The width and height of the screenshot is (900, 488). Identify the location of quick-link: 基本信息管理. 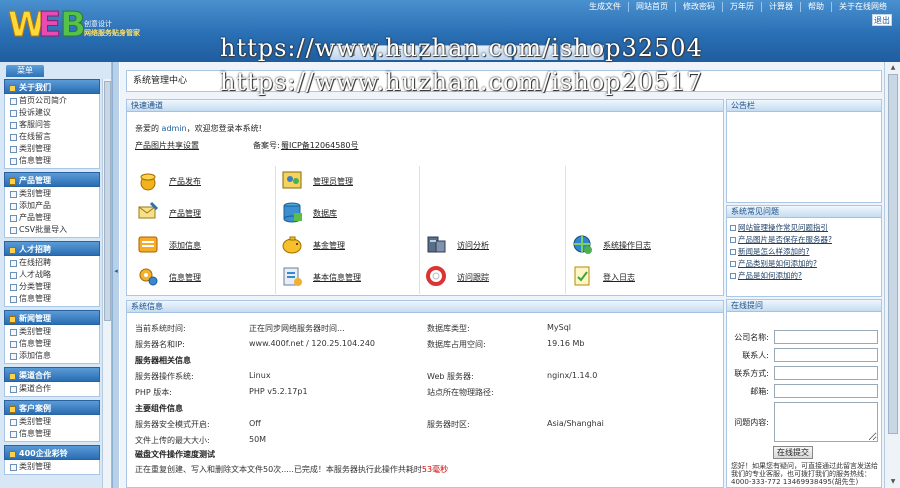
(347, 277).